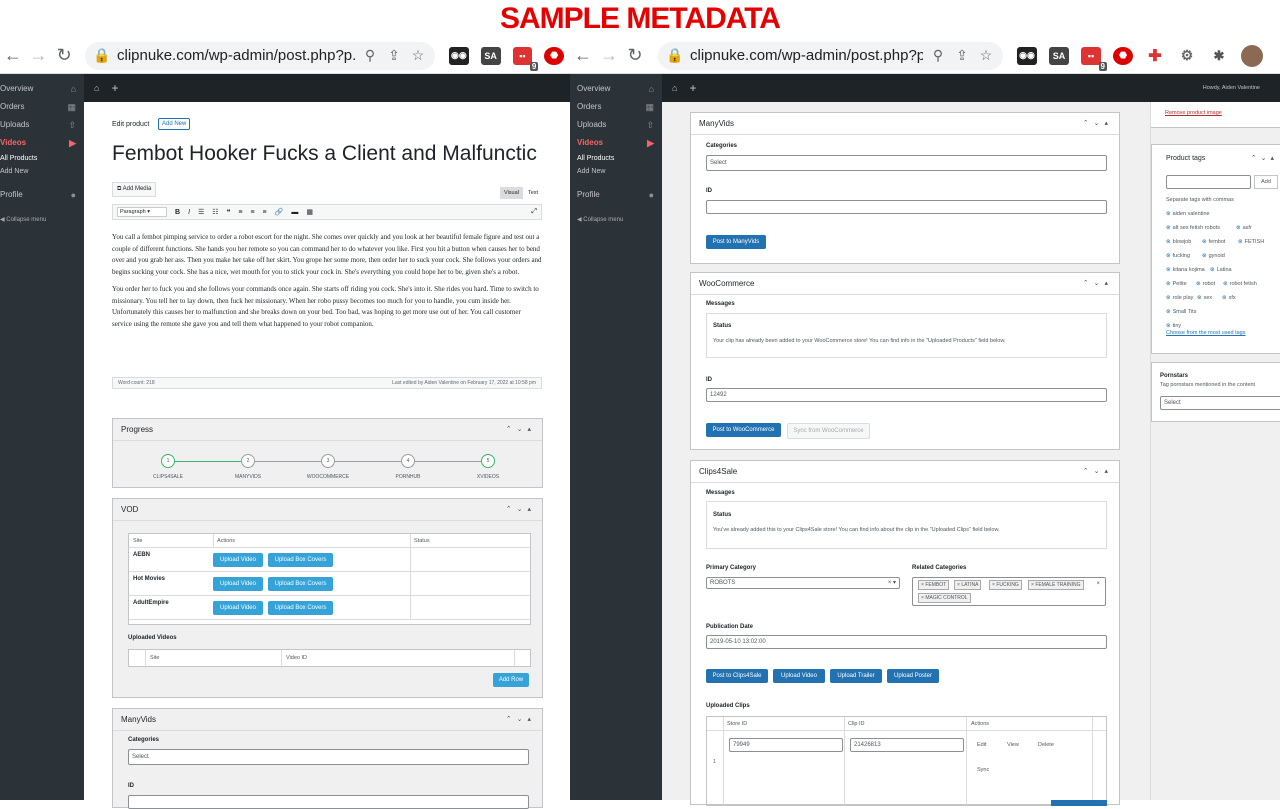 The height and width of the screenshot is (809, 1280). Describe the element at coordinates (309, 212) in the screenshot. I see `toolbar-toggle-icon: ▦` at that location.